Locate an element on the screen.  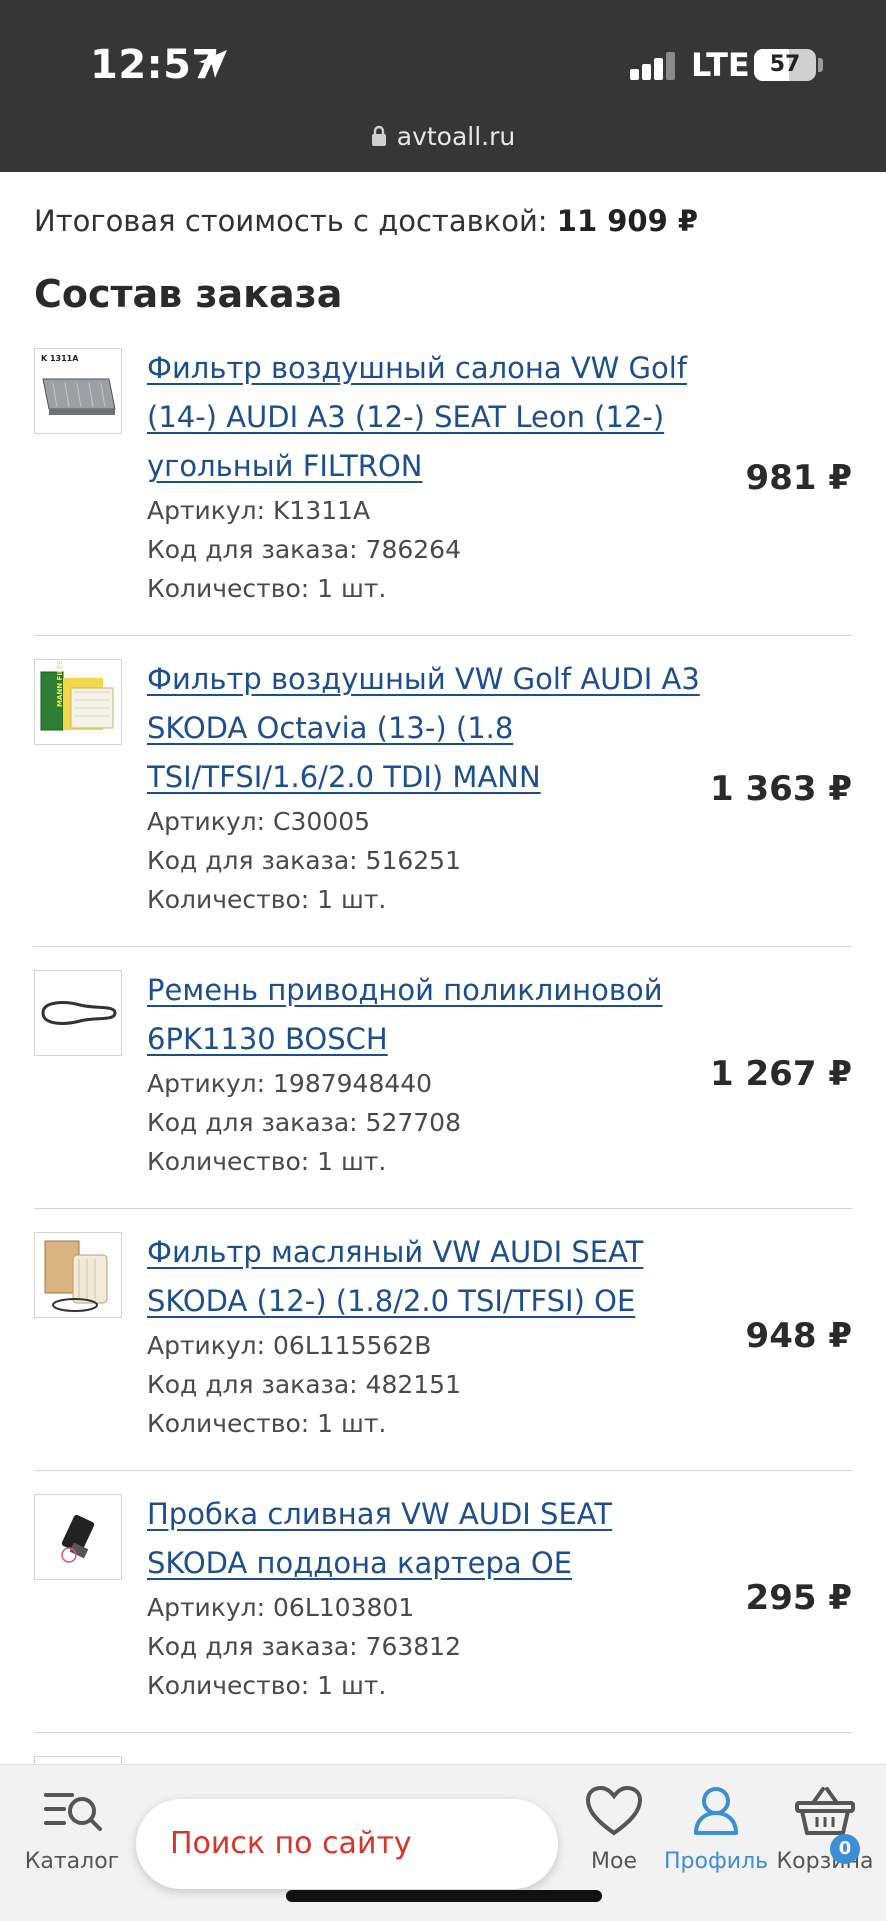
signal-strength-icon is located at coordinates (652, 65).